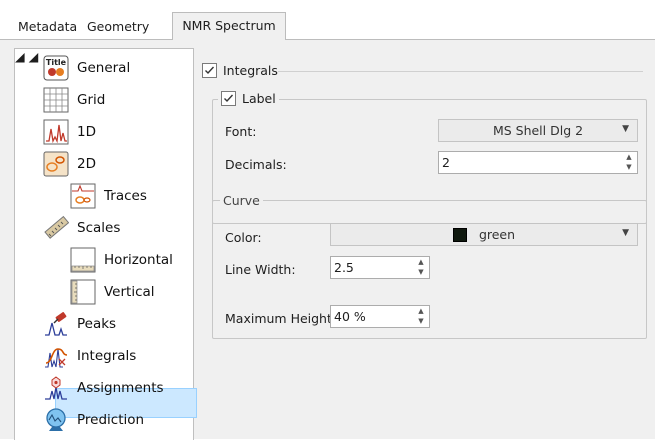  Describe the element at coordinates (380, 267) in the screenshot. I see `line-width-spinbox: 2.5 ▲ ▼` at that location.